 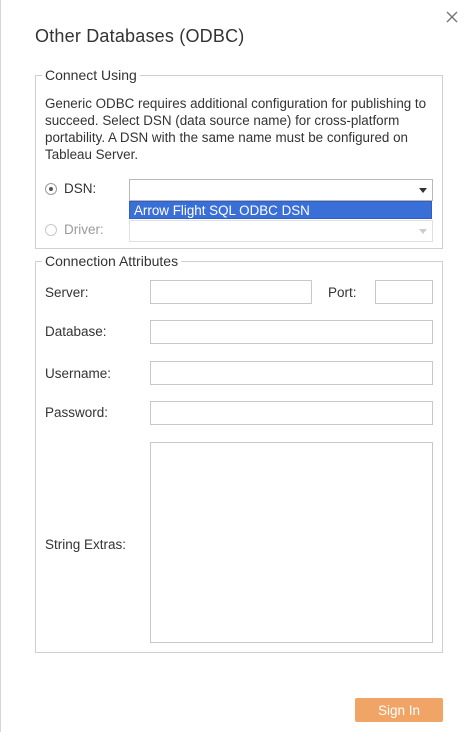 What do you see at coordinates (86, 544) in the screenshot?
I see `string-extras-label: String Extras:` at bounding box center [86, 544].